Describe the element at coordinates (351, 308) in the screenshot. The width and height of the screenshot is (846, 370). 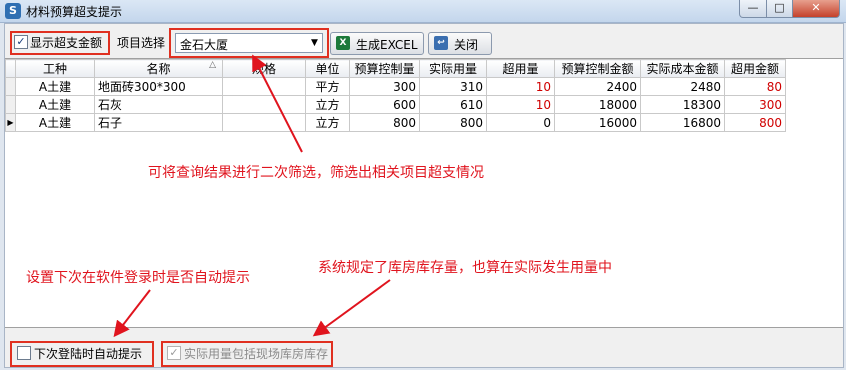
I see `arrow-to-stock-option` at that location.